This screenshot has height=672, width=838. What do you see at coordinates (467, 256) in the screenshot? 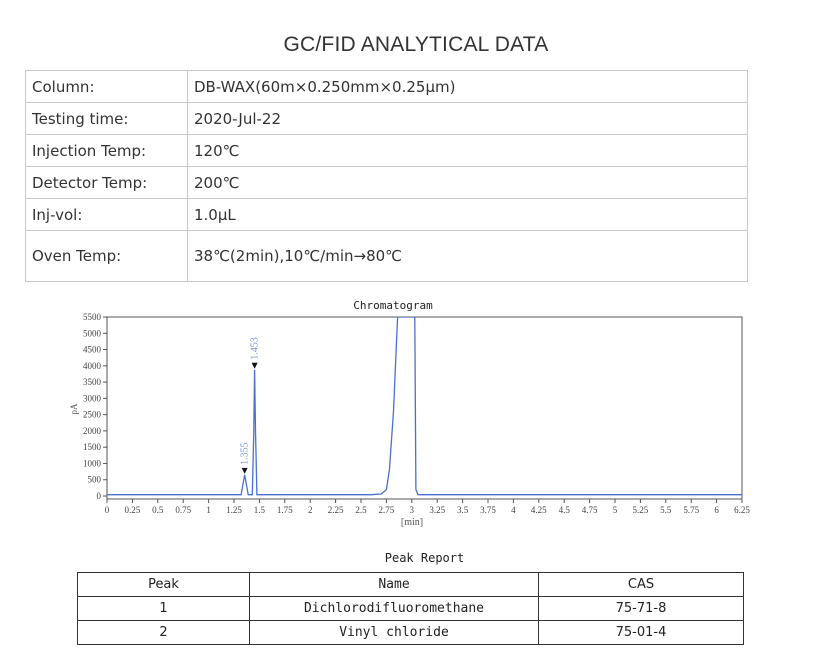
I see `param-value: 38℃(2min),10℃/min→80℃` at bounding box center [467, 256].